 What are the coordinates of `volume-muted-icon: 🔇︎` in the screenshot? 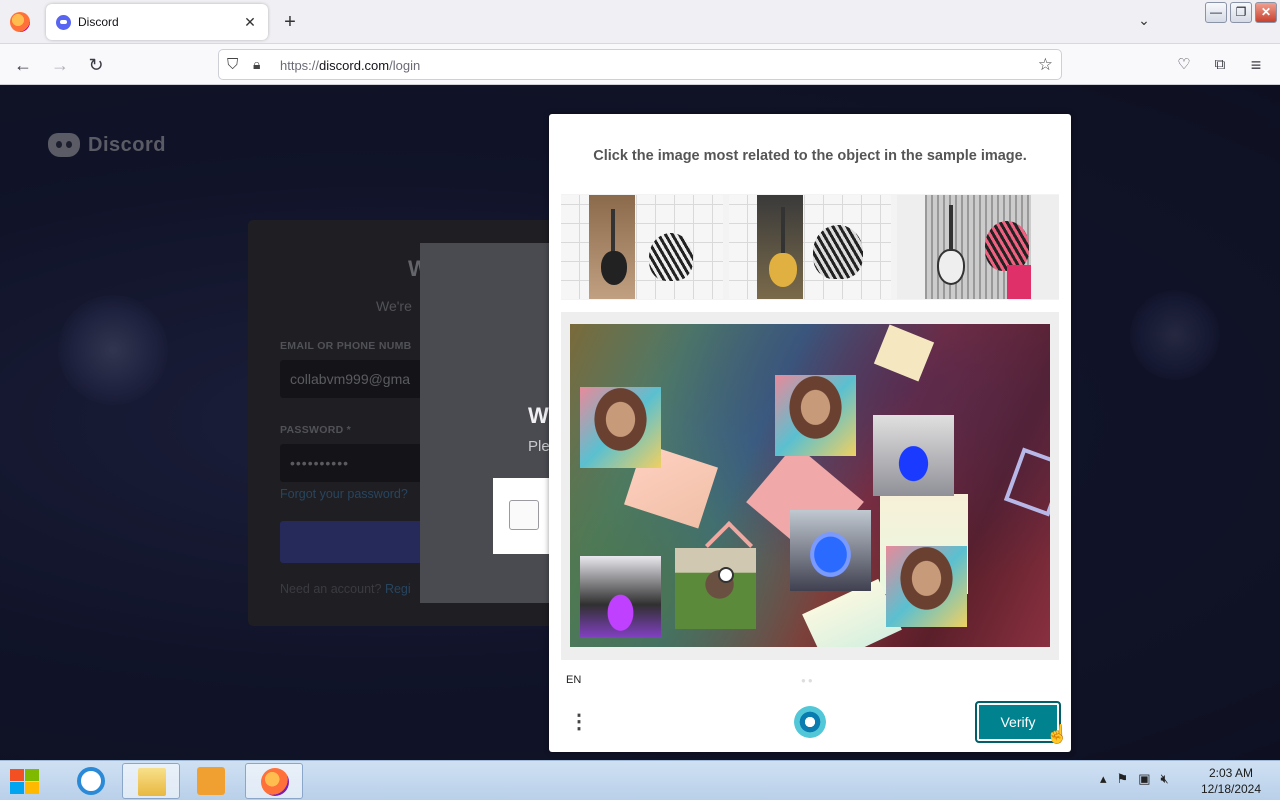 It's located at (1164, 779).